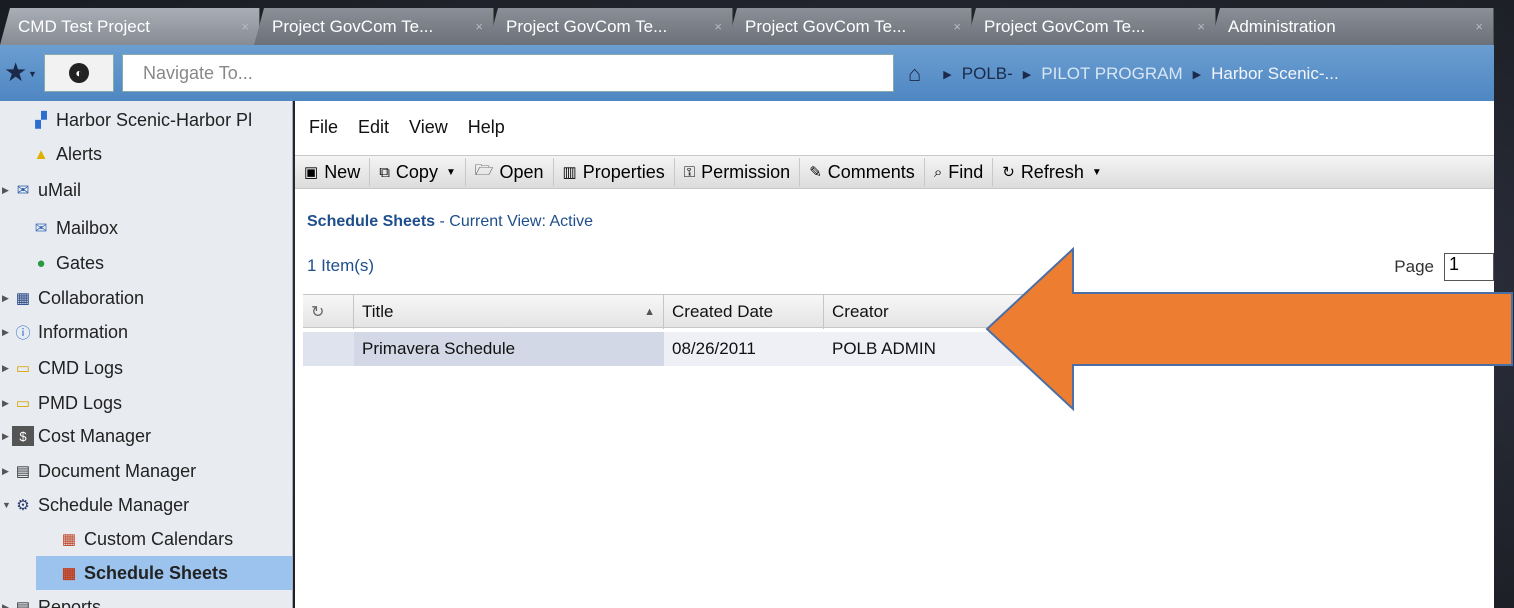 The width and height of the screenshot is (1514, 608). I want to click on callout-arrow-shape, so click(1249, 329).